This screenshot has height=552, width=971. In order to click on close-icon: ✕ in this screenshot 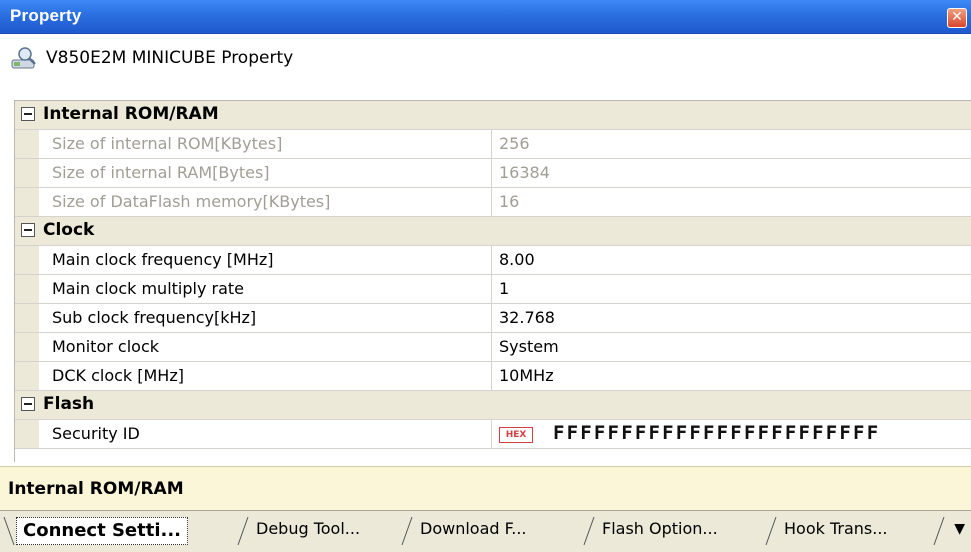, I will do `click(957, 18)`.